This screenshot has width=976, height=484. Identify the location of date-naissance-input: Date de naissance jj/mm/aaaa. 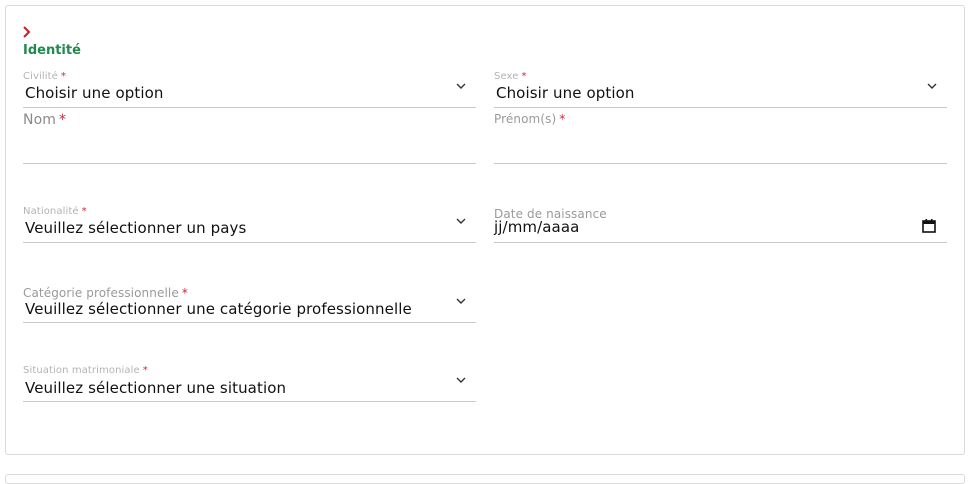
(720, 224).